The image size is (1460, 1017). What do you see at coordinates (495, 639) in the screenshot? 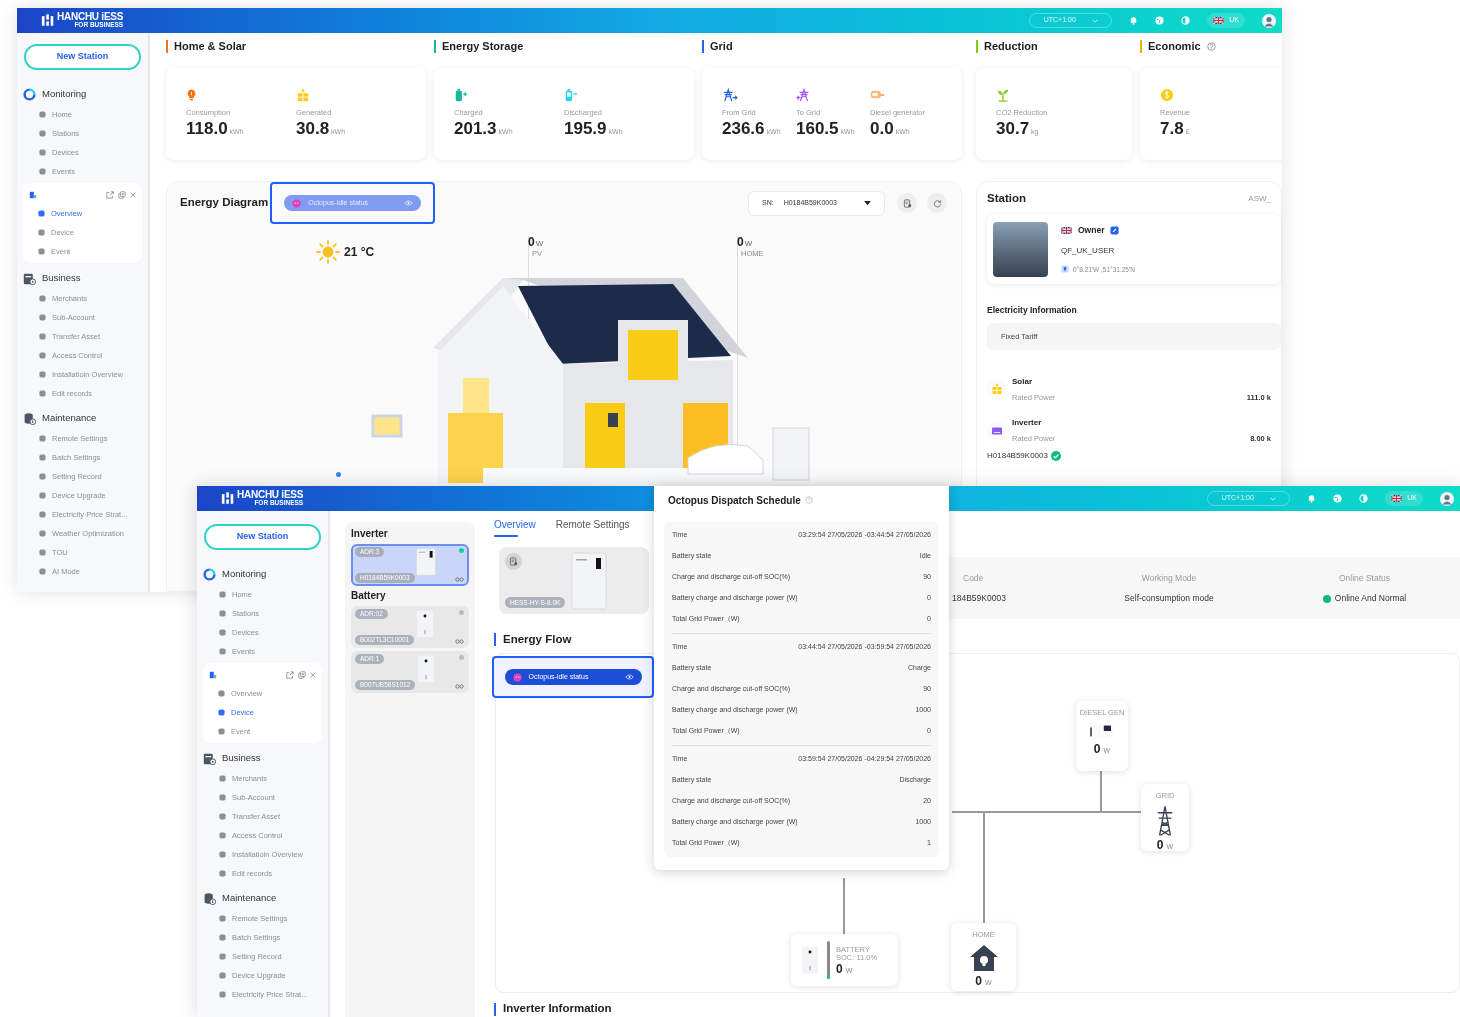
I see `accent-bar` at bounding box center [495, 639].